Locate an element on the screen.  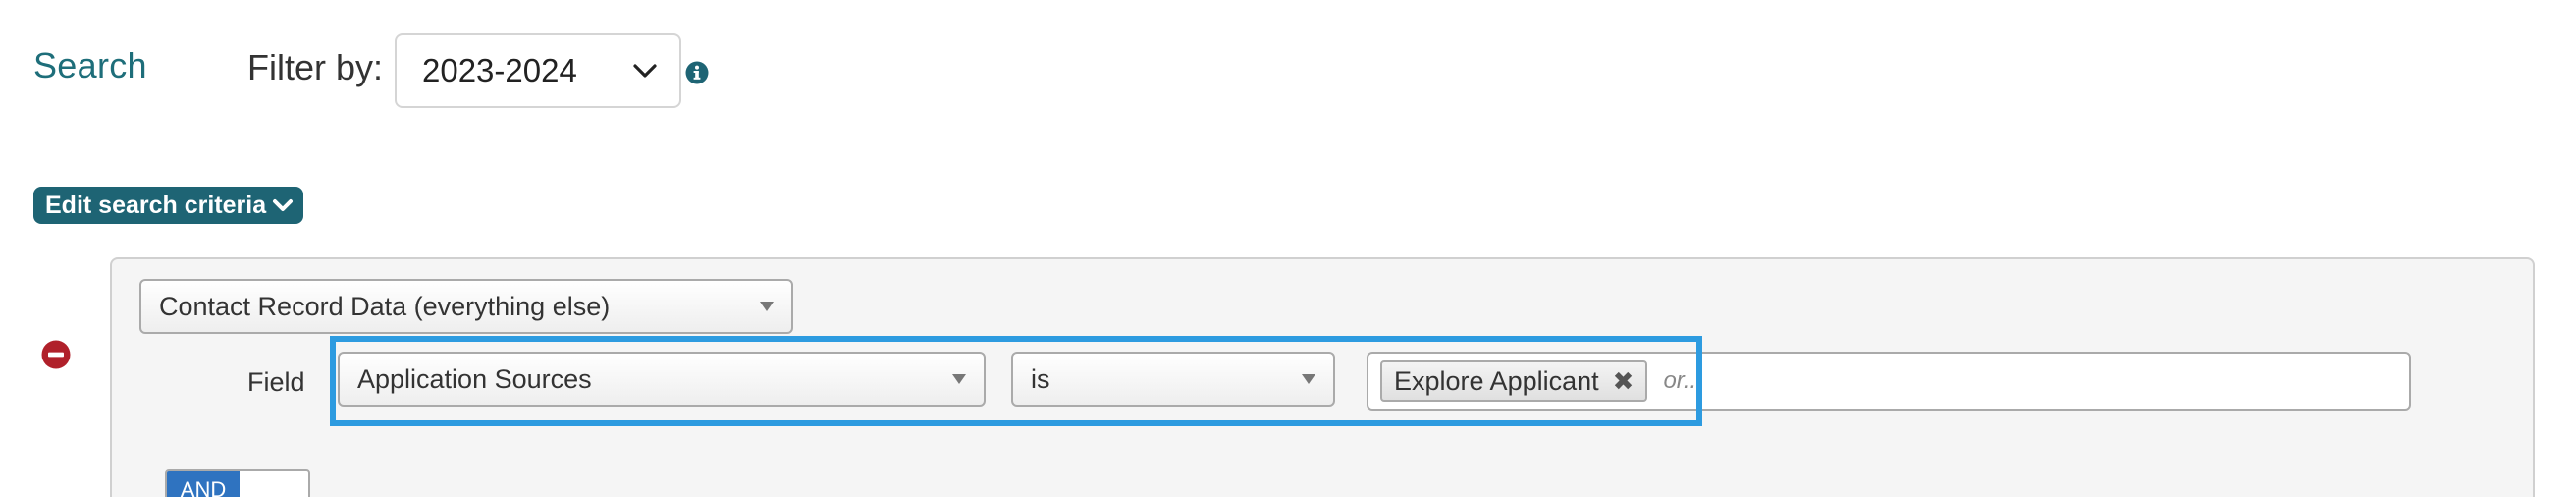
year-select-value: 2023-2024 is located at coordinates (499, 70).